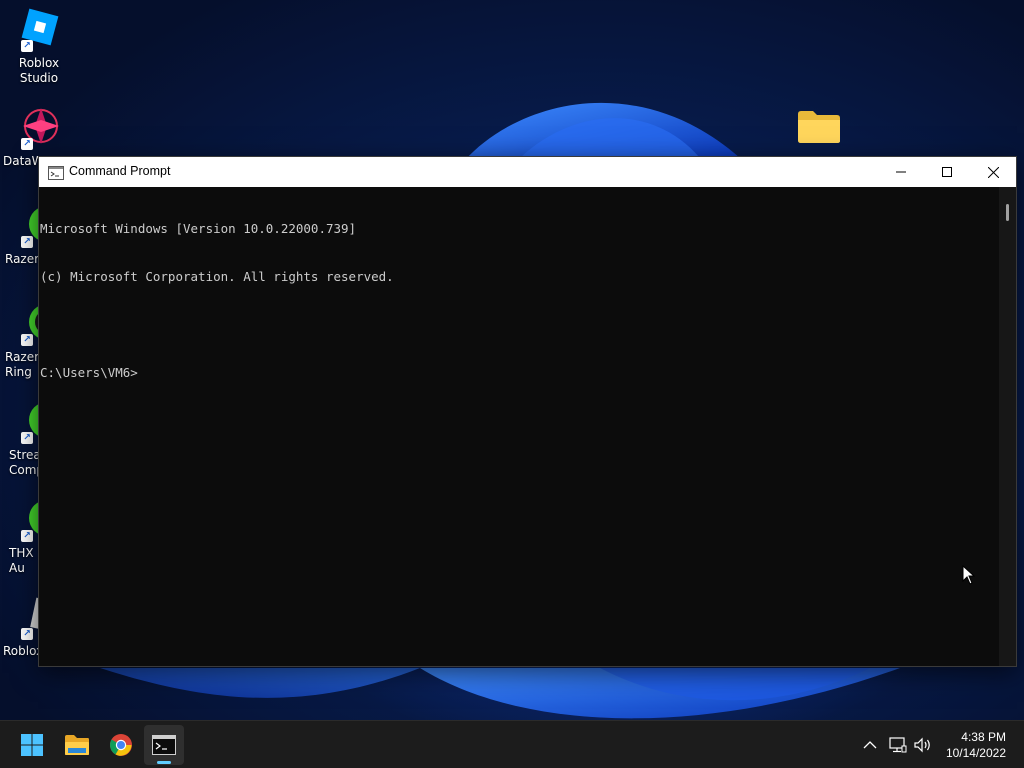 The height and width of the screenshot is (768, 1024). I want to click on clock: 4:38 PM 10/14/2022, so click(976, 745).